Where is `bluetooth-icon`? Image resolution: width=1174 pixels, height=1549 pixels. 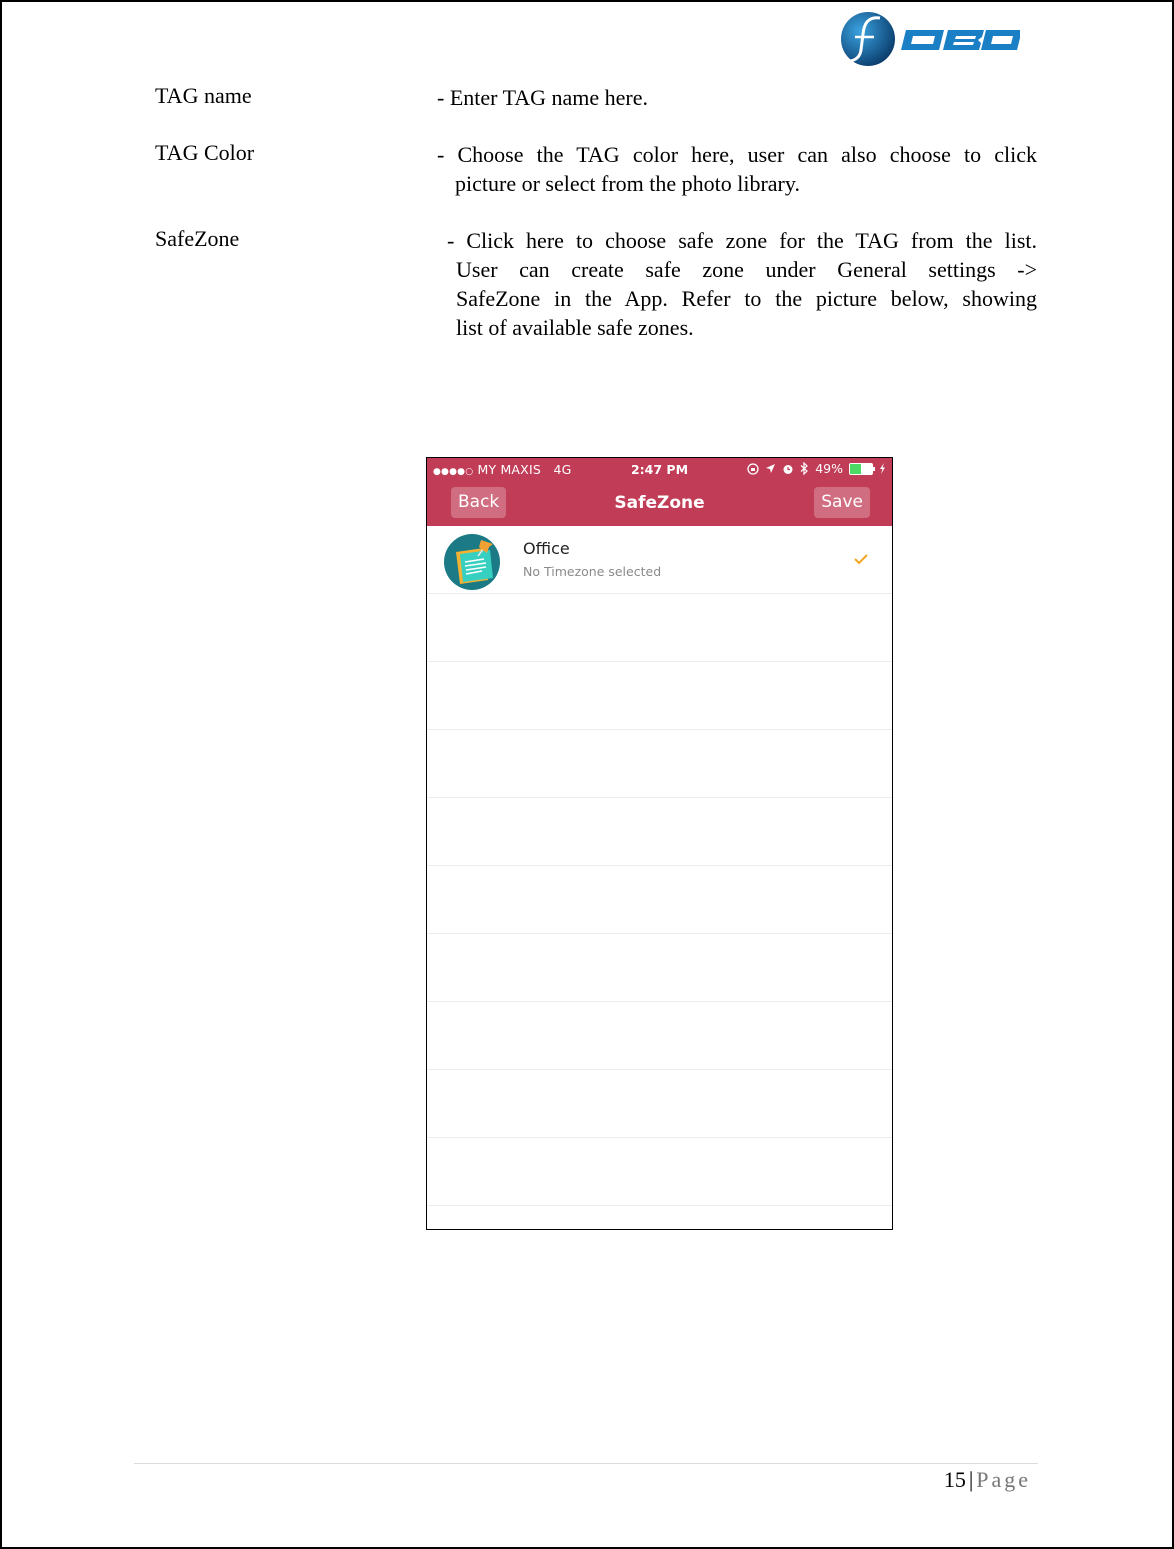
bluetooth-icon is located at coordinates (804, 468).